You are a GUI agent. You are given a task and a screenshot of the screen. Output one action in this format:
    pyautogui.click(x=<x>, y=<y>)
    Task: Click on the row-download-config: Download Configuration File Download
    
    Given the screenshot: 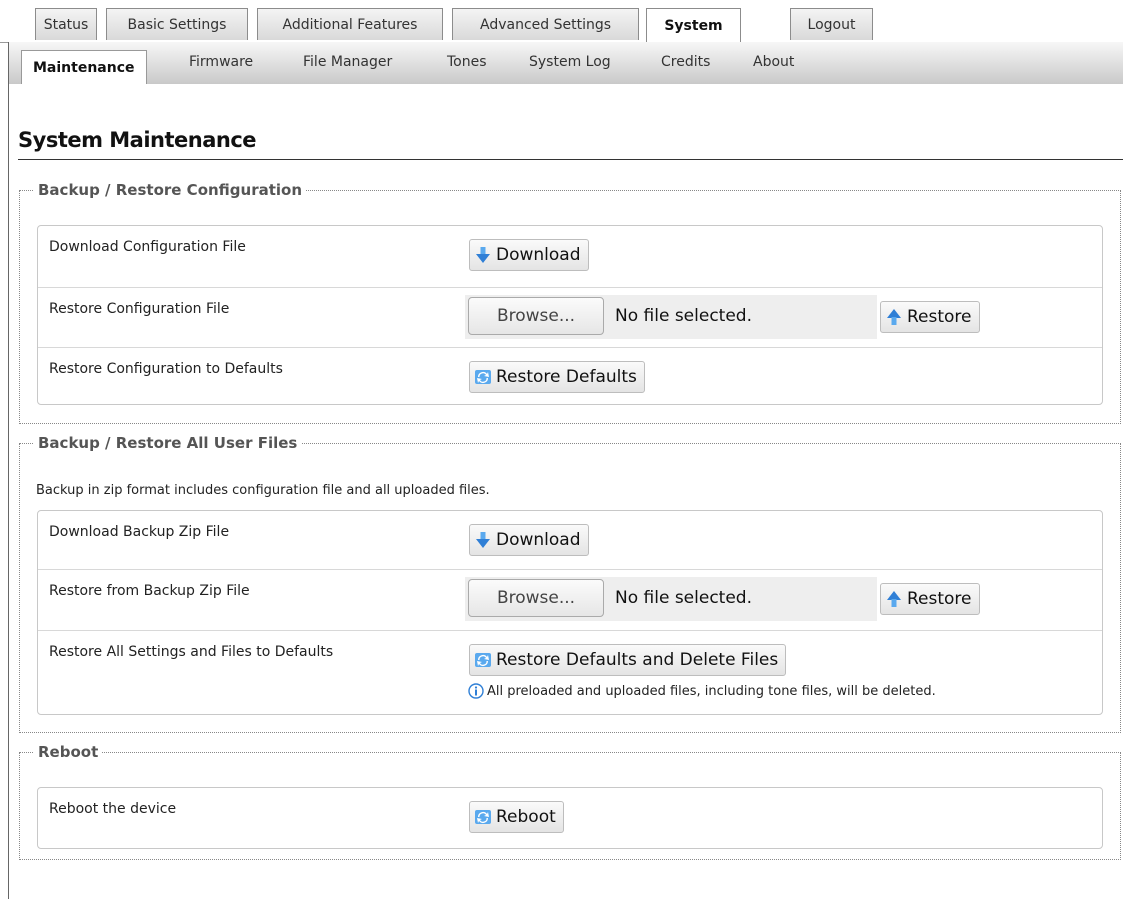 What is the action you would take?
    pyautogui.click(x=570, y=256)
    